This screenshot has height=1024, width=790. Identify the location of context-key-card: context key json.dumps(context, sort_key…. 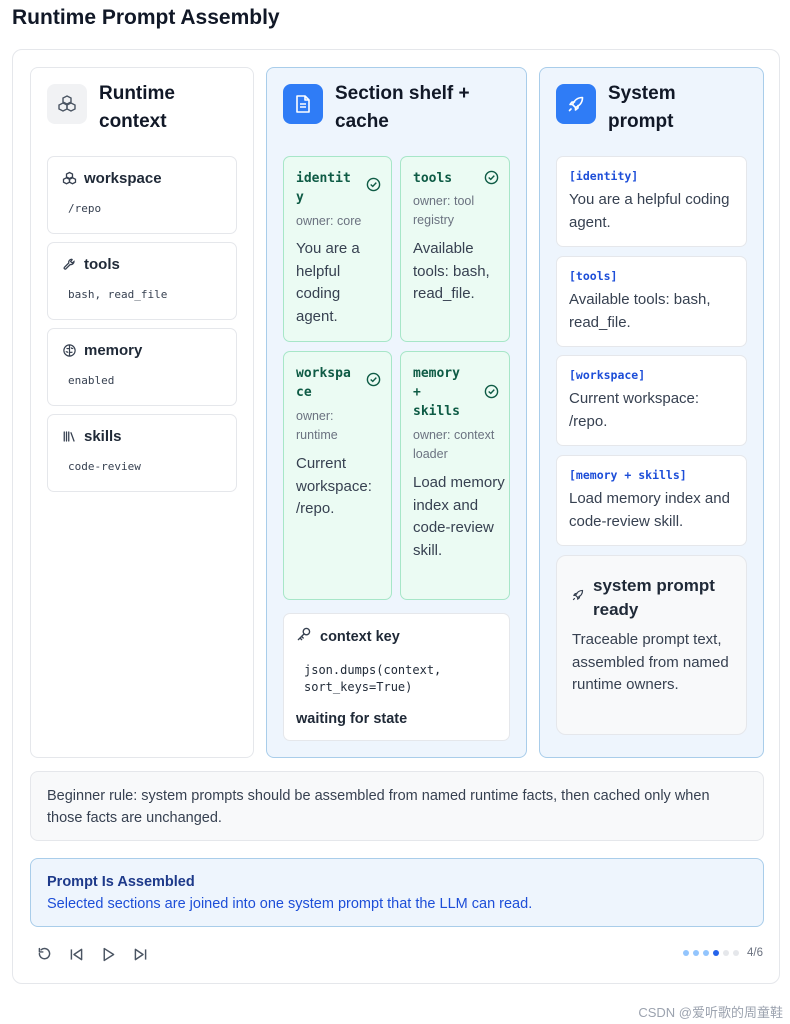
(396, 677).